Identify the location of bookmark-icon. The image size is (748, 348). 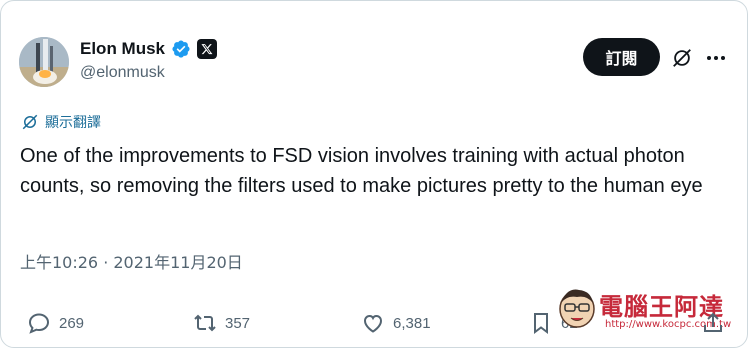
(541, 323).